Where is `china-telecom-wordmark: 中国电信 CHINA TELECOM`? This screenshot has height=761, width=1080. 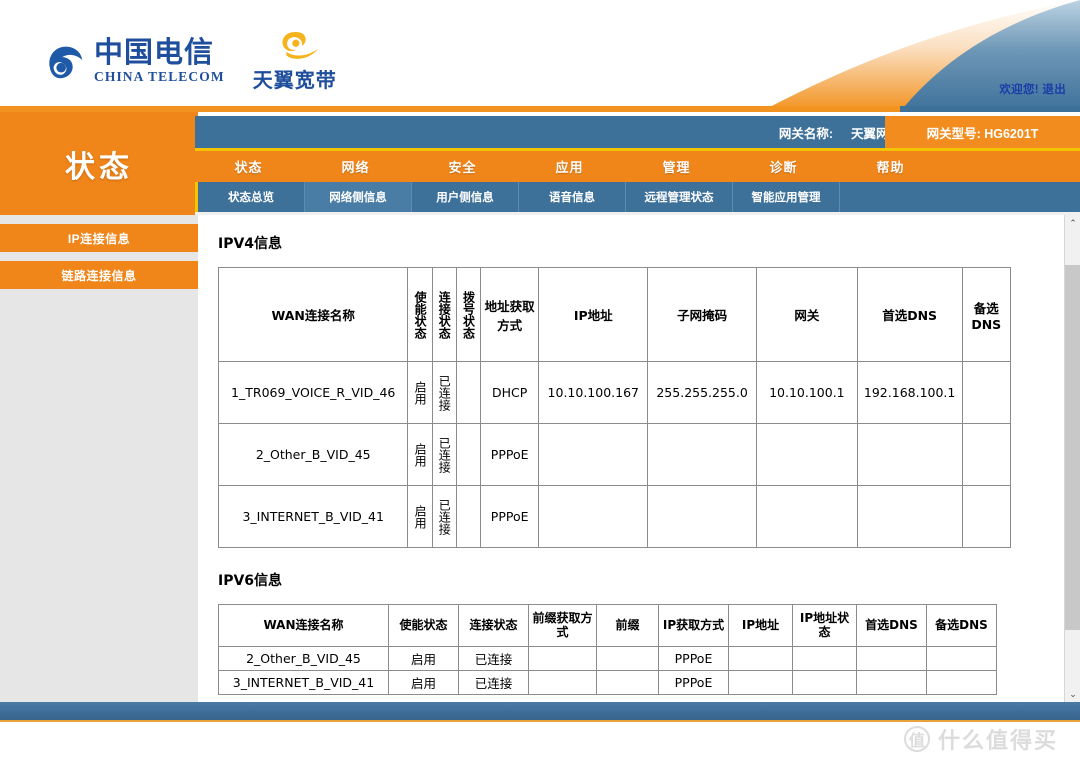 china-telecom-wordmark: 中国电信 CHINA TELECOM is located at coordinates (159, 59).